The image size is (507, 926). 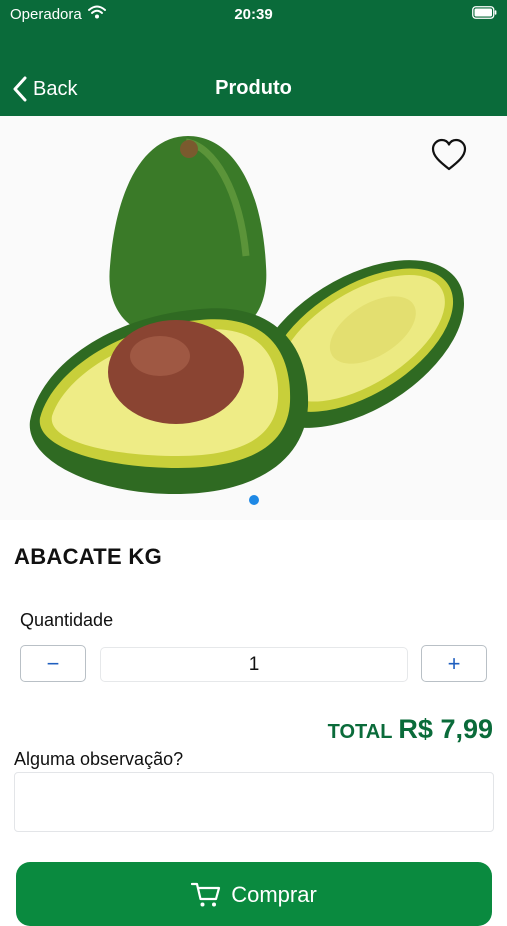 What do you see at coordinates (254, 664) in the screenshot?
I see `quantity-field: 1` at bounding box center [254, 664].